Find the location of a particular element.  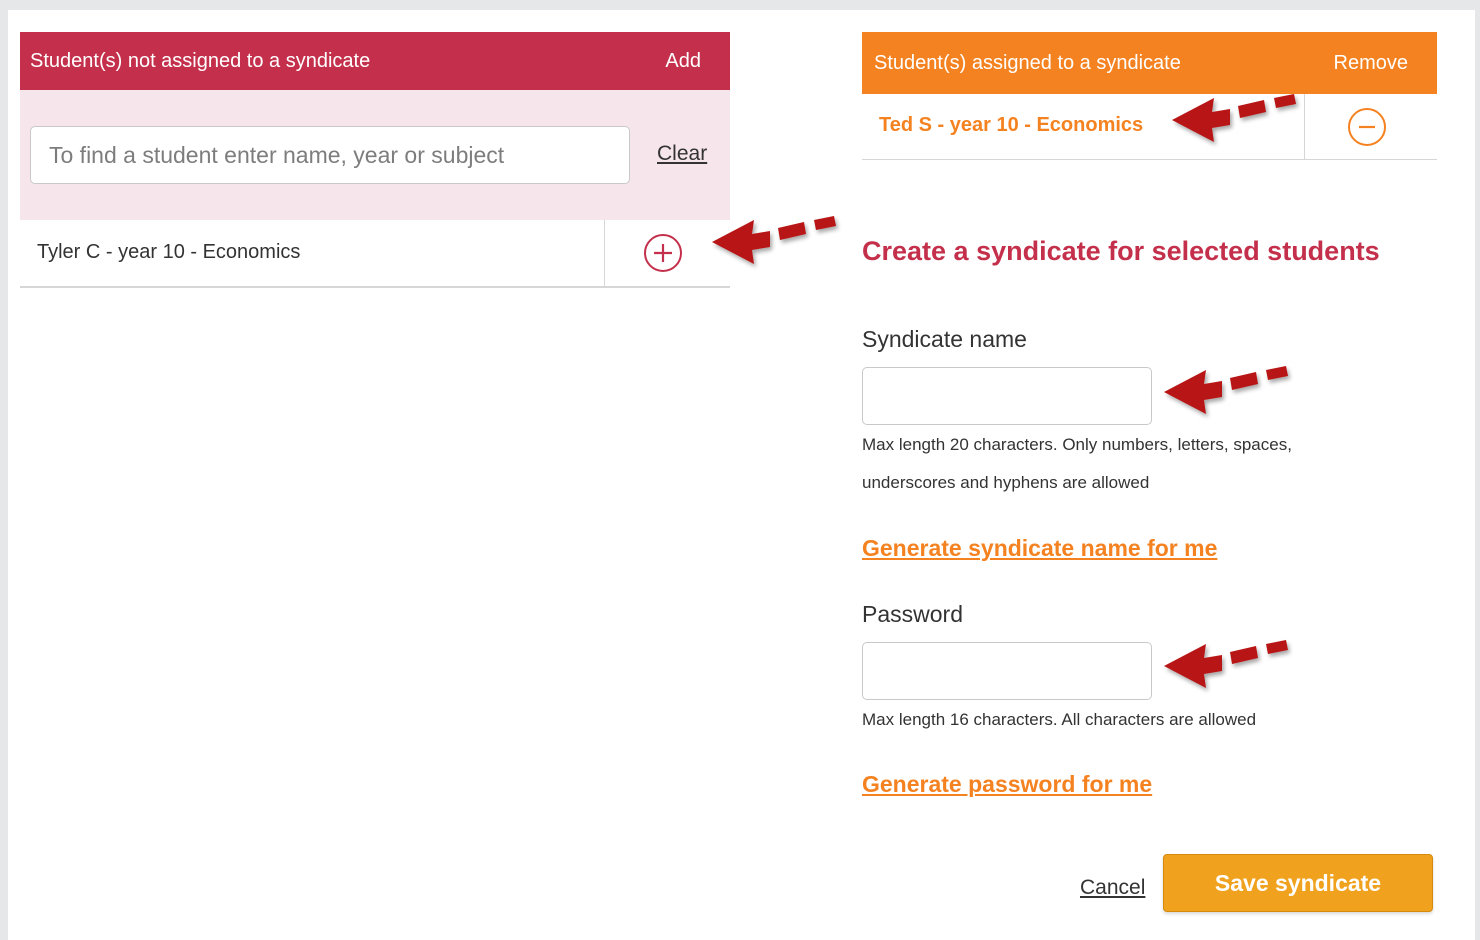

minus-circle-icon is located at coordinates (1367, 127).